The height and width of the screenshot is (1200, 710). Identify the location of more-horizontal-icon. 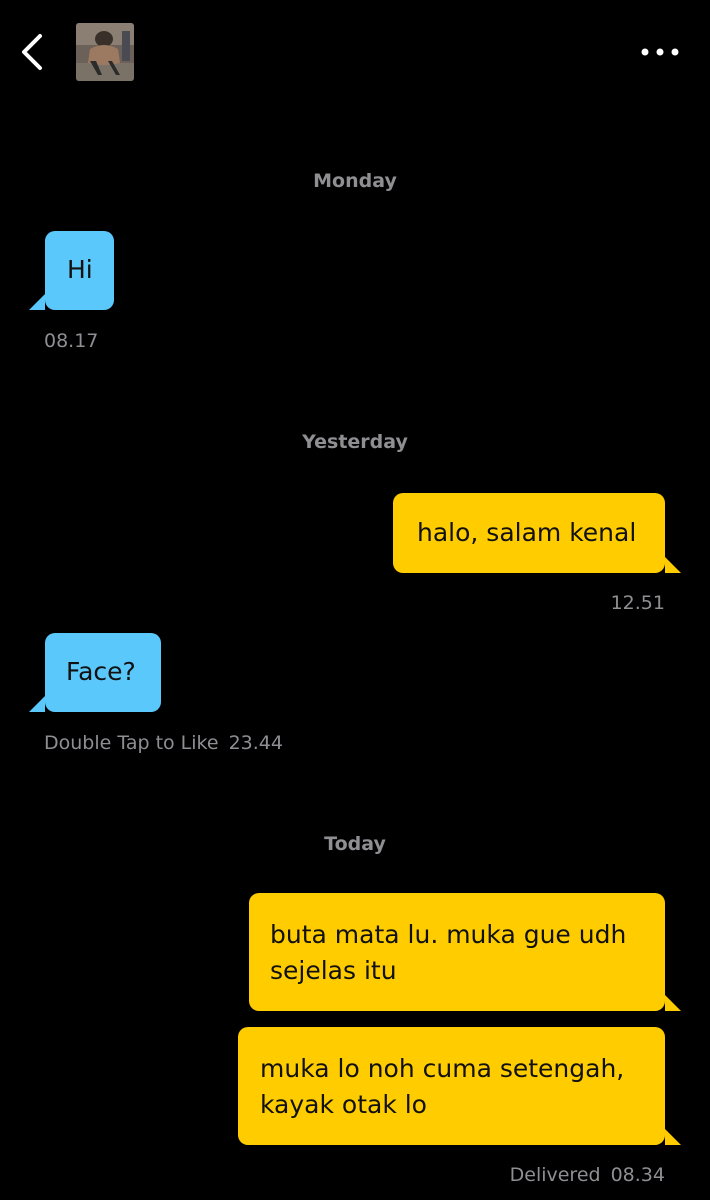
(660, 52).